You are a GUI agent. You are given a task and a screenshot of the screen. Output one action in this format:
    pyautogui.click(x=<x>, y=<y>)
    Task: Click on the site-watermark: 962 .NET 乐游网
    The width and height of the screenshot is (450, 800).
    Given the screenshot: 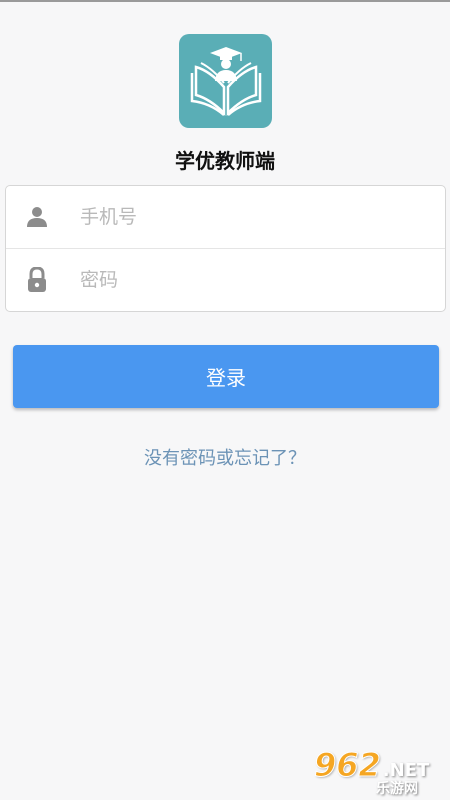 What is the action you would take?
    pyautogui.click(x=379, y=773)
    